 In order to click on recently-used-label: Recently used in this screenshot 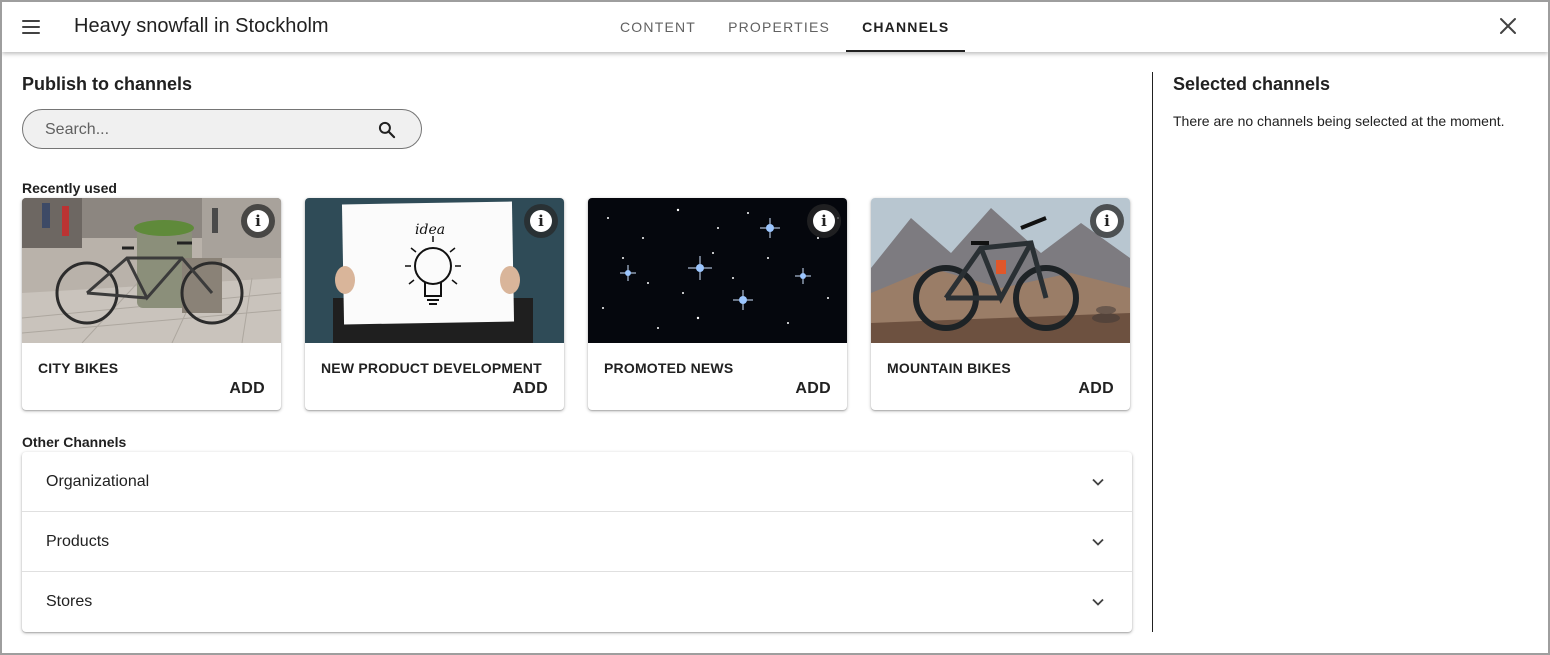, I will do `click(69, 188)`.